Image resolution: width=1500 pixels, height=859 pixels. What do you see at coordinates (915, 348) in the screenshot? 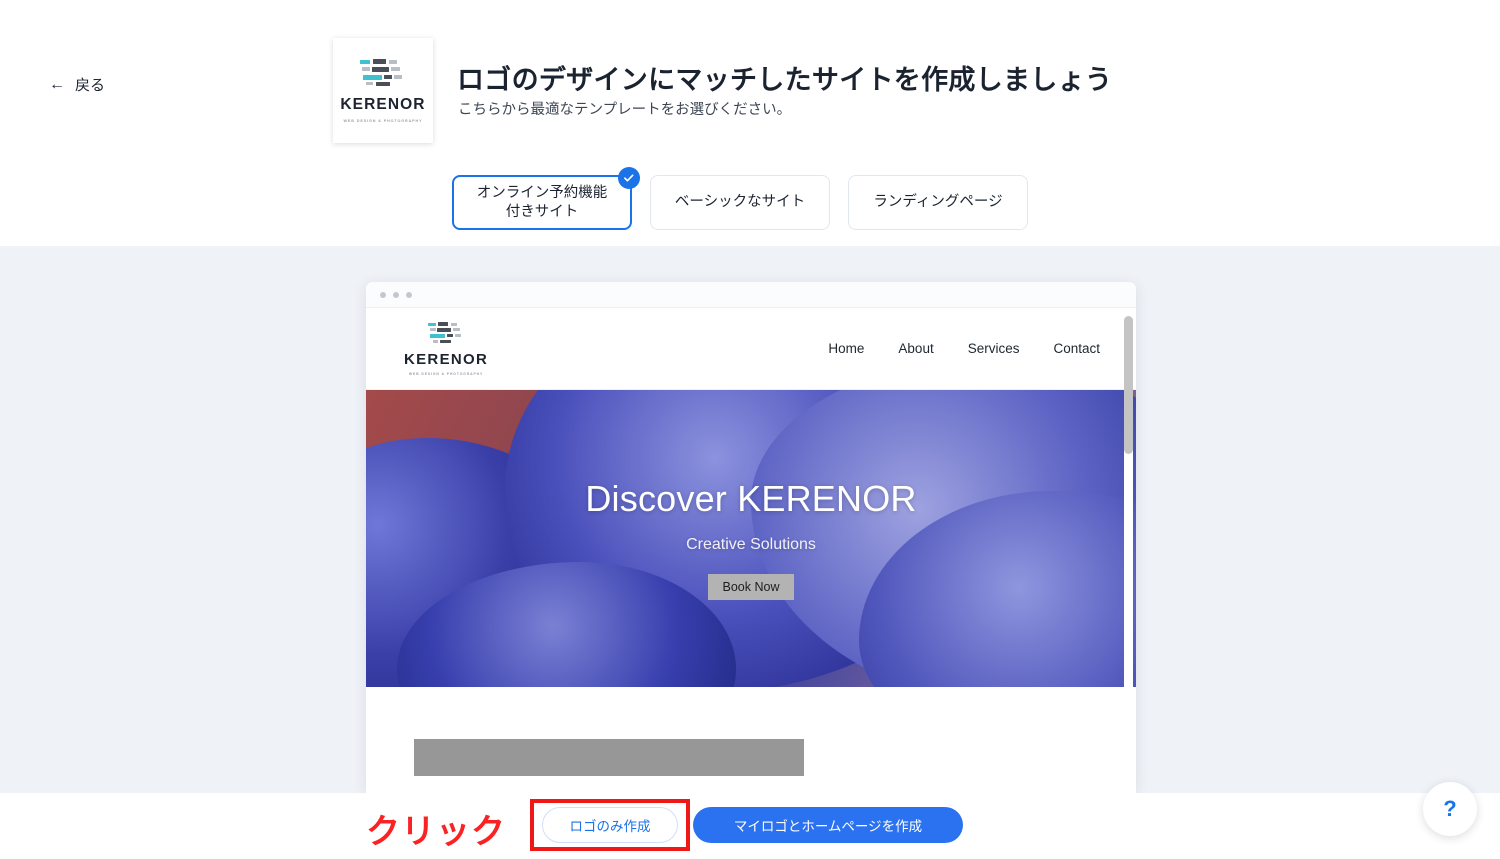
I see `nav-link-about: About` at bounding box center [915, 348].